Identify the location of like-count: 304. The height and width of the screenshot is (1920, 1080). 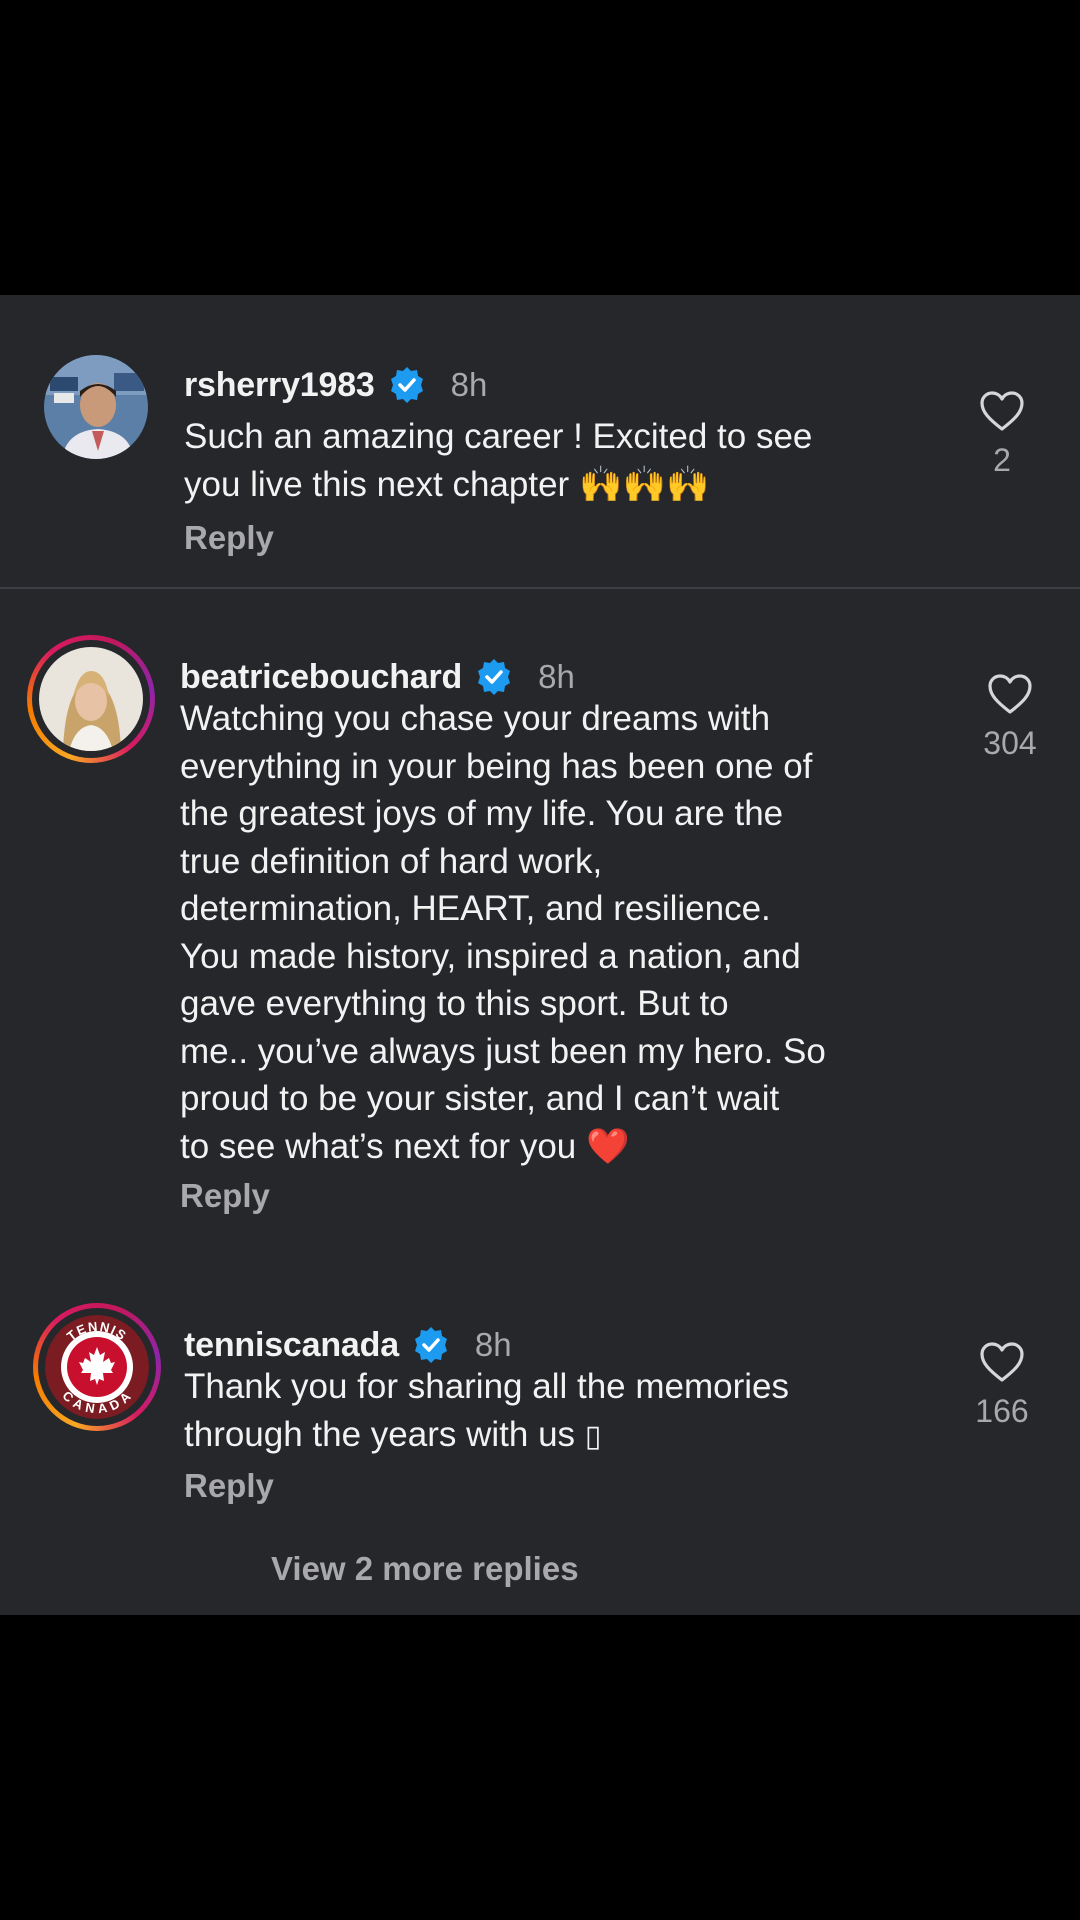
(1010, 743).